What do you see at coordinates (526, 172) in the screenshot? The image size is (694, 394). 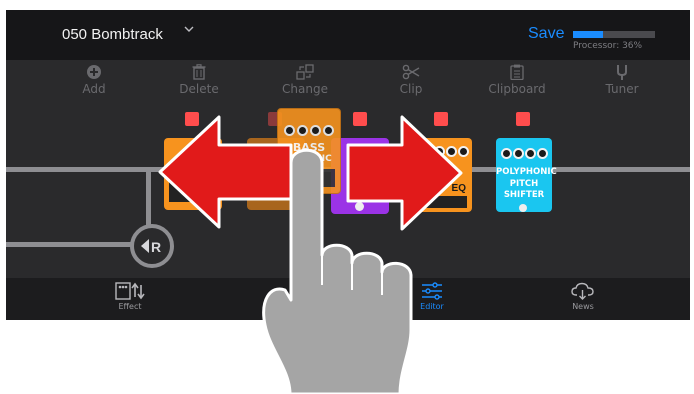 I see `pedal-label-polyphonic: POLYPHONIC` at bounding box center [526, 172].